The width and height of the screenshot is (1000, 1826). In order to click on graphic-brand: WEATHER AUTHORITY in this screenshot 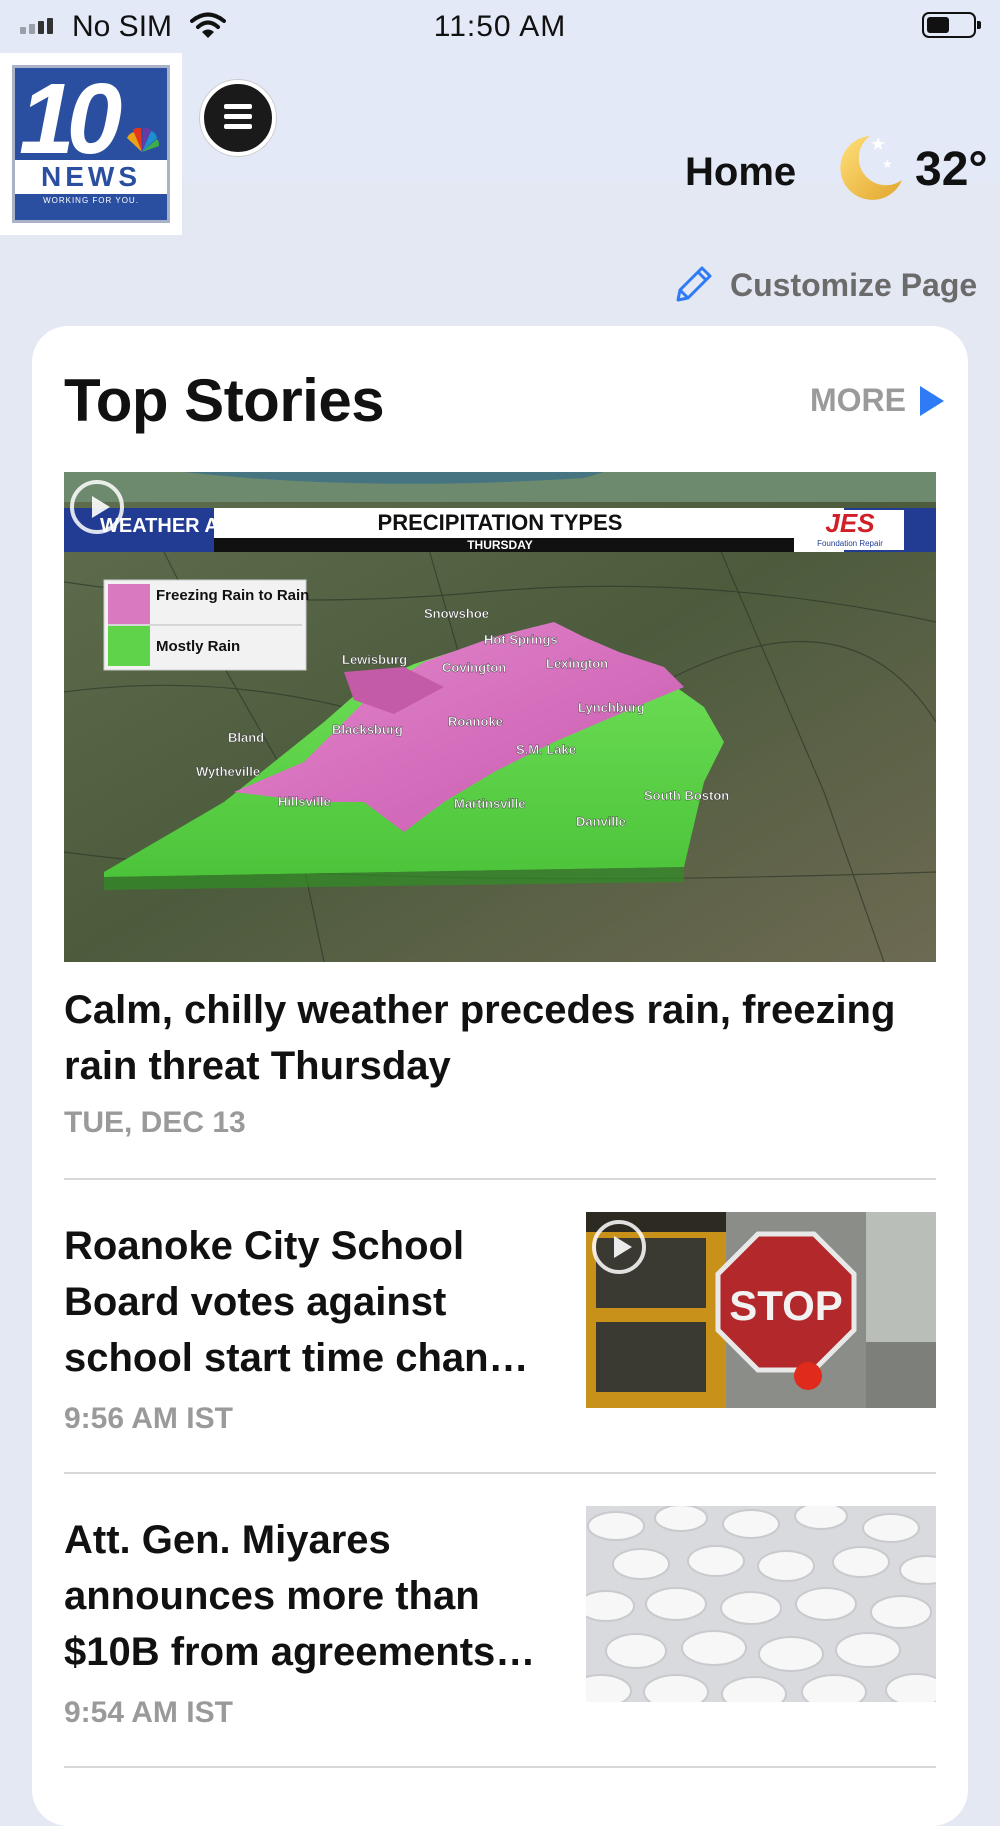, I will do `click(211, 526)`.